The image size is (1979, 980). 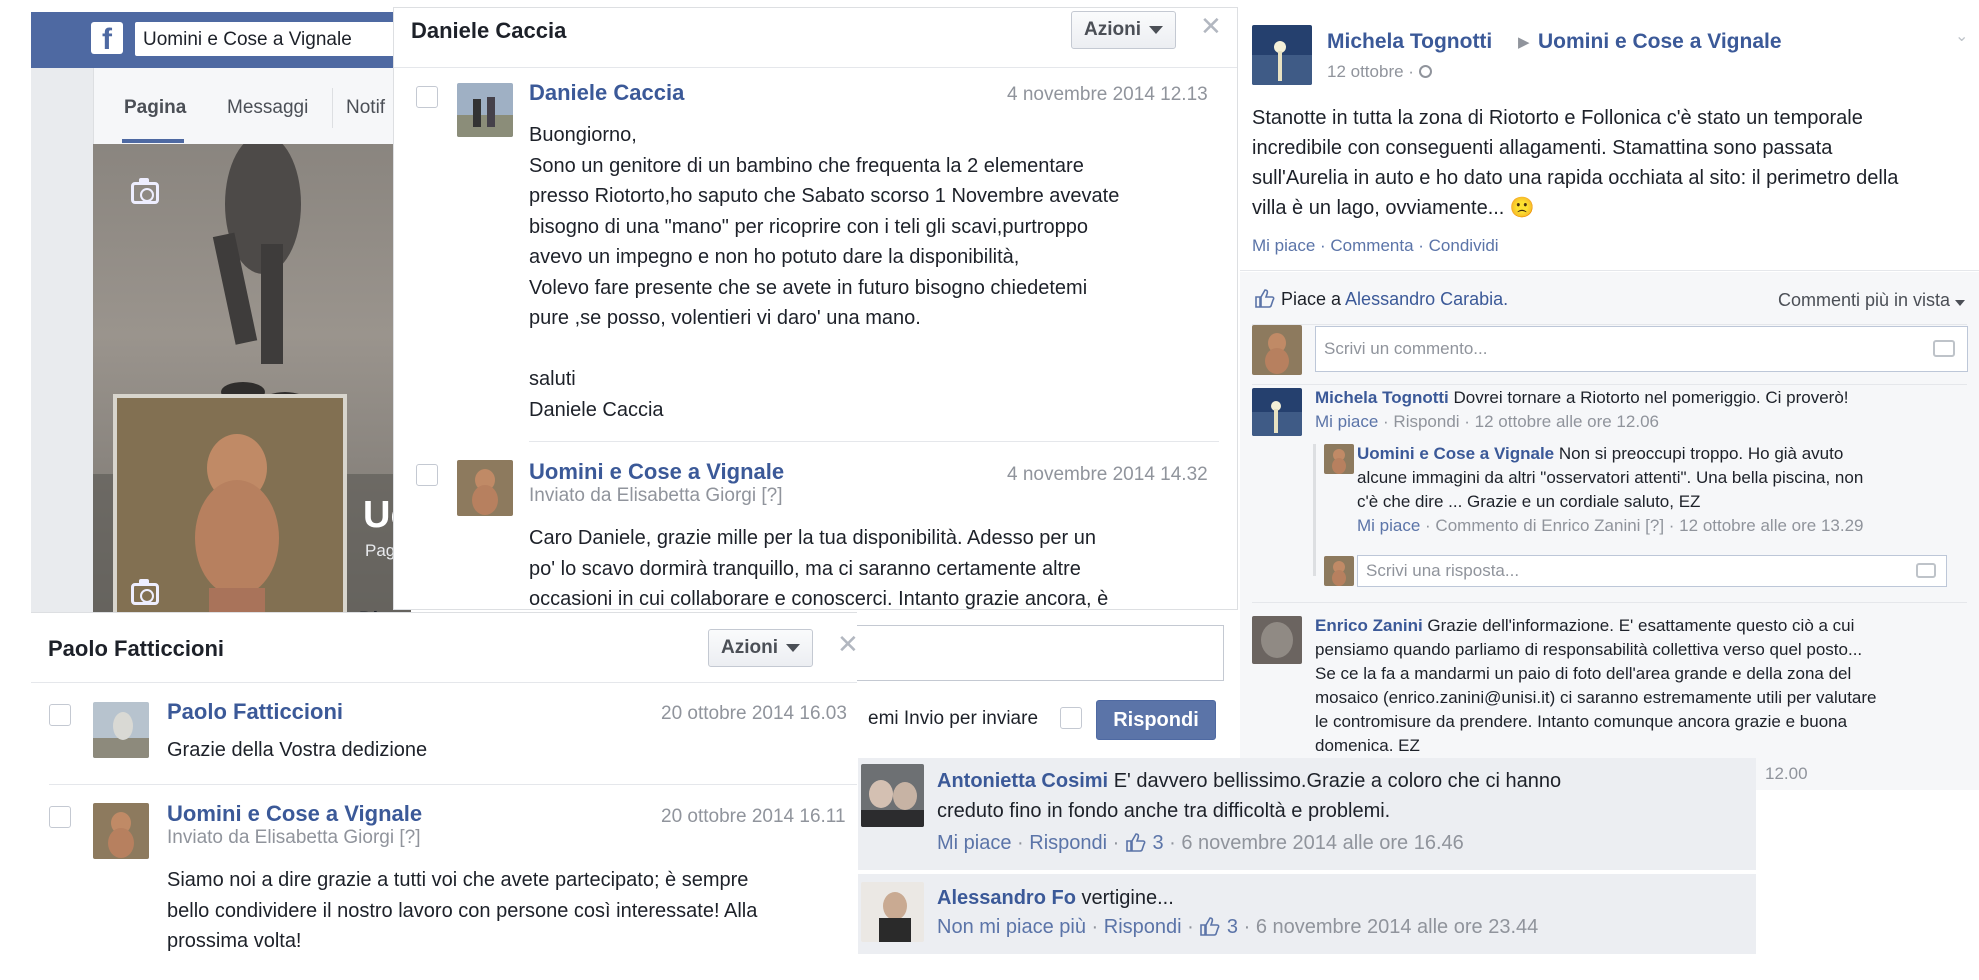 What do you see at coordinates (1382, 397) in the screenshot?
I see `comment-author: Michela Tognotti` at bounding box center [1382, 397].